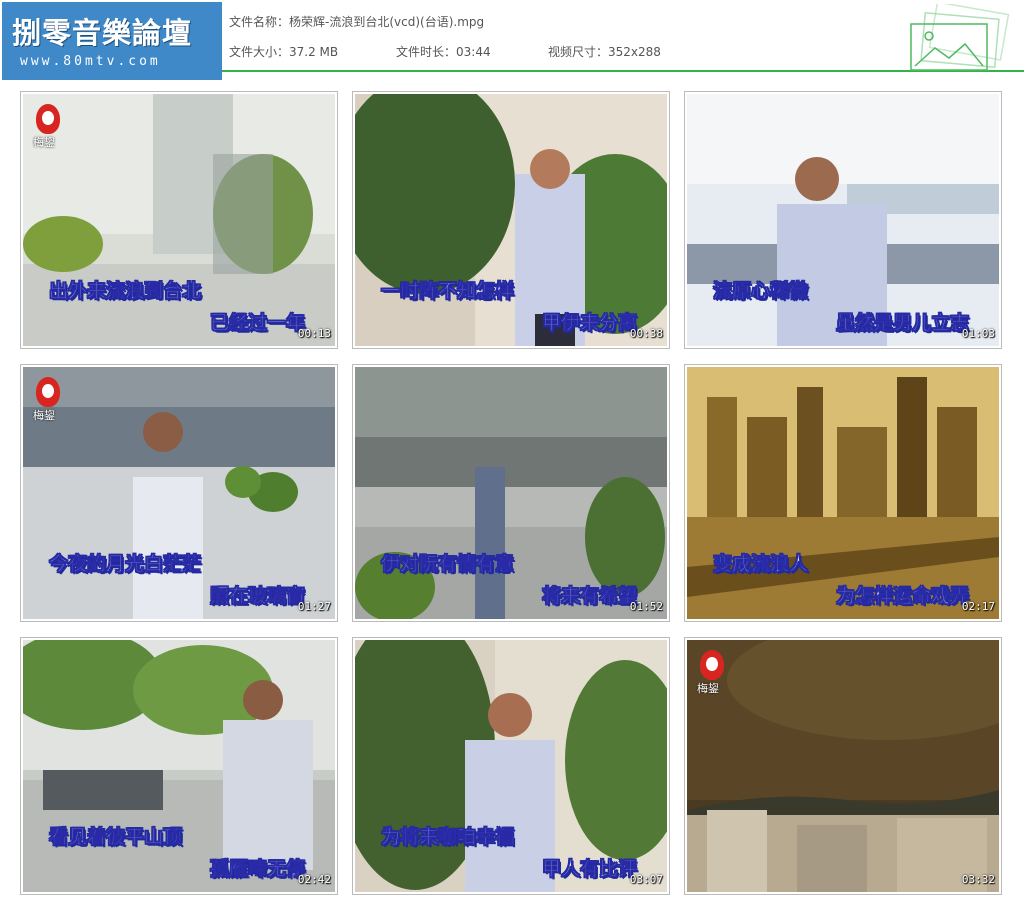  What do you see at coordinates (589, 869) in the screenshot?
I see `subtitle-line-2: 甲人有比评` at bounding box center [589, 869].